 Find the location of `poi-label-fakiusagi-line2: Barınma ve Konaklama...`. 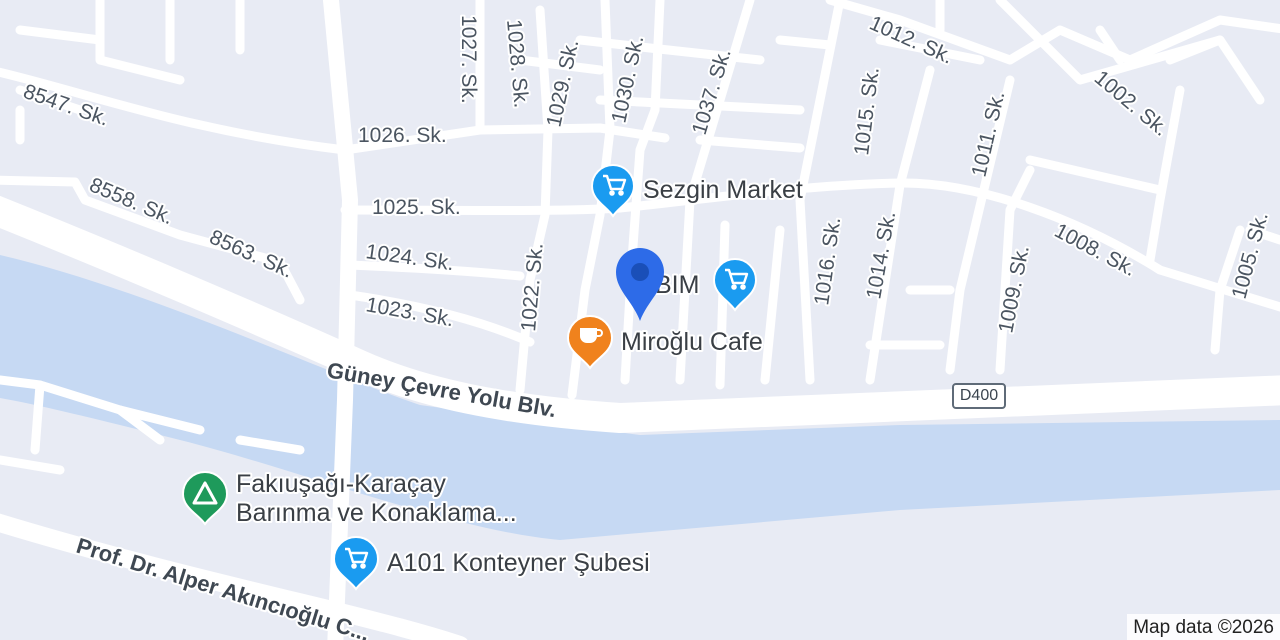

poi-label-fakiusagi-line2: Barınma ve Konaklama... is located at coordinates (376, 513).